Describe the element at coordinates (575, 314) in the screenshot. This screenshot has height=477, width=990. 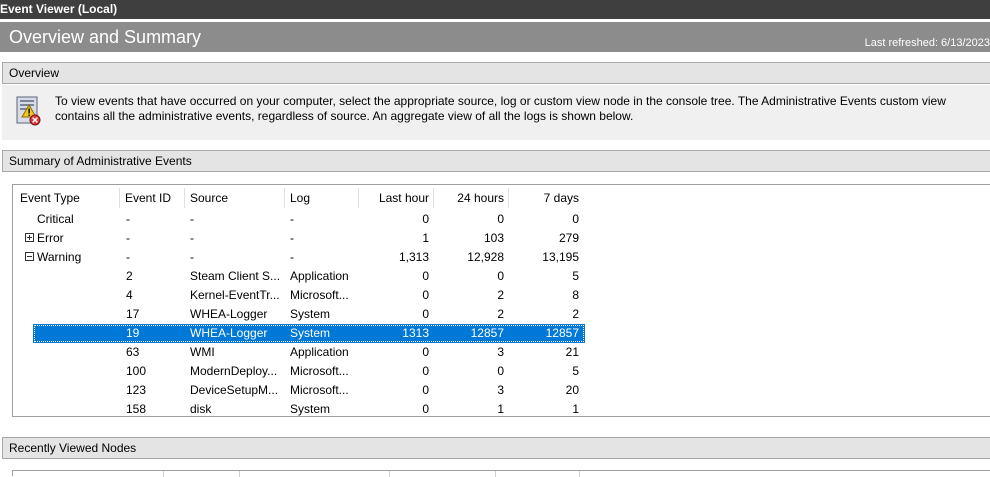
I see `7-days-cell: 2` at that location.